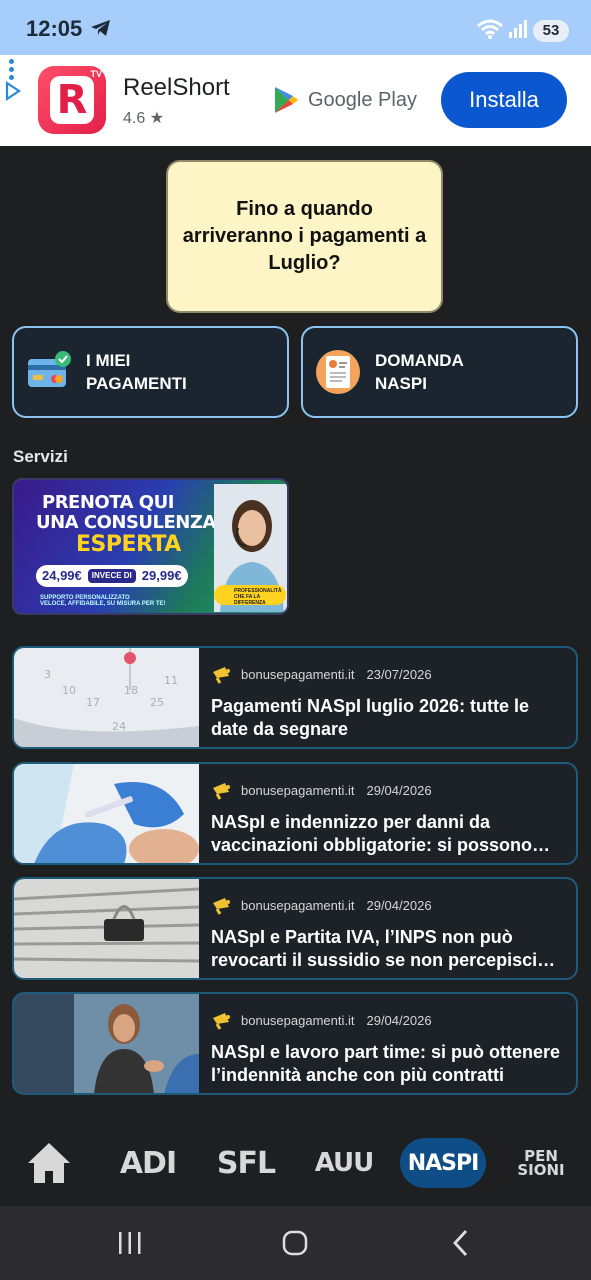 The width and height of the screenshot is (591, 1280). What do you see at coordinates (126, 522) in the screenshot?
I see `promo-line-2: UNA CONSULENZA` at bounding box center [126, 522].